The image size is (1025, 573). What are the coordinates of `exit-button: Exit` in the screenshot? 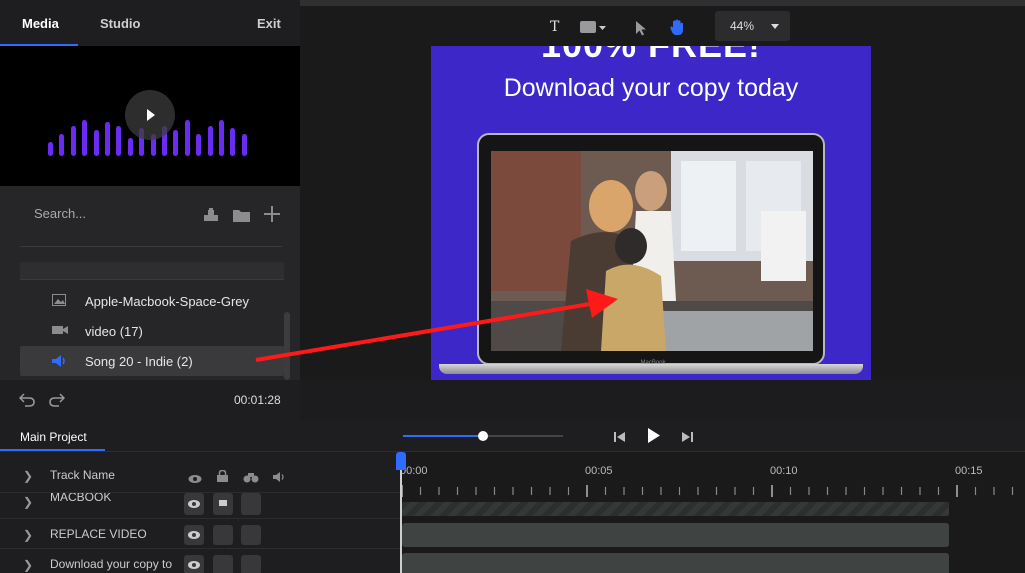 It's located at (269, 23).